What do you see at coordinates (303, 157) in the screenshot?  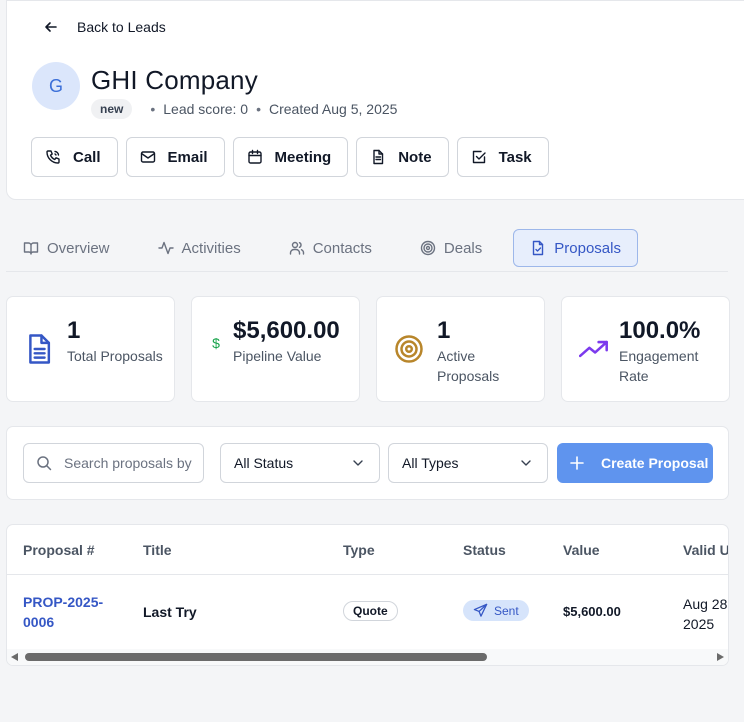 I see `meeting-label: Meeting` at bounding box center [303, 157].